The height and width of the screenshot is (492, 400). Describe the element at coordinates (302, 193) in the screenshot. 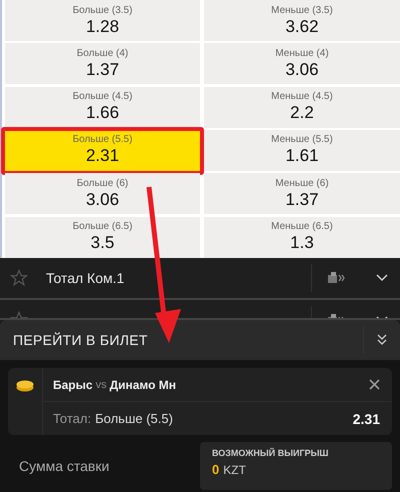

I see `odds-cell: Меньше (6) 1.37` at that location.